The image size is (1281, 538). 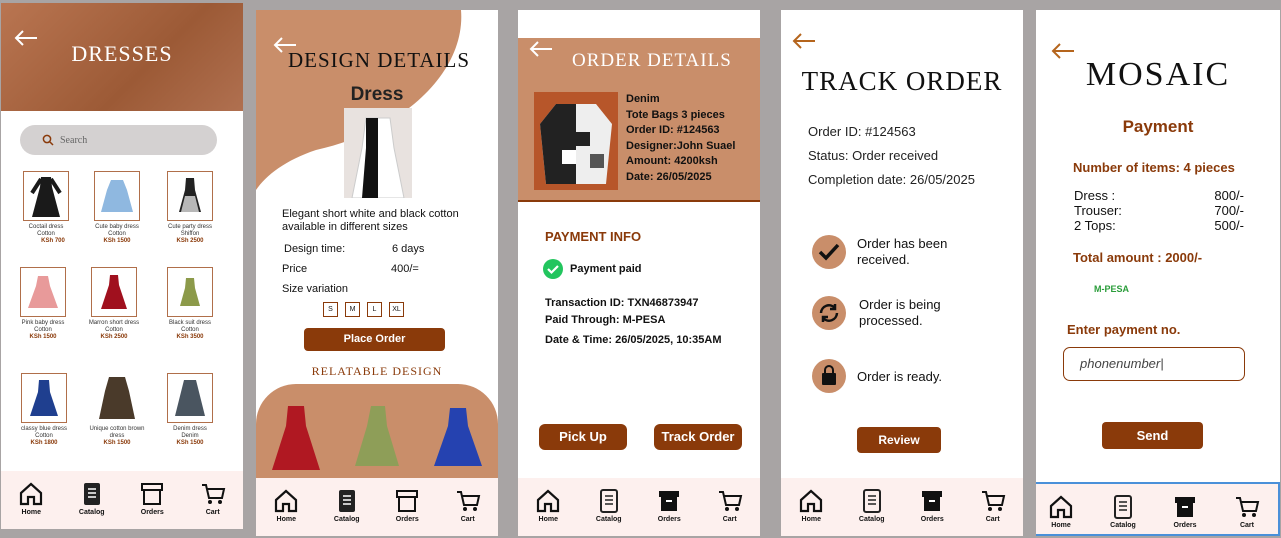 I want to click on cart-icon, so click(x=213, y=494).